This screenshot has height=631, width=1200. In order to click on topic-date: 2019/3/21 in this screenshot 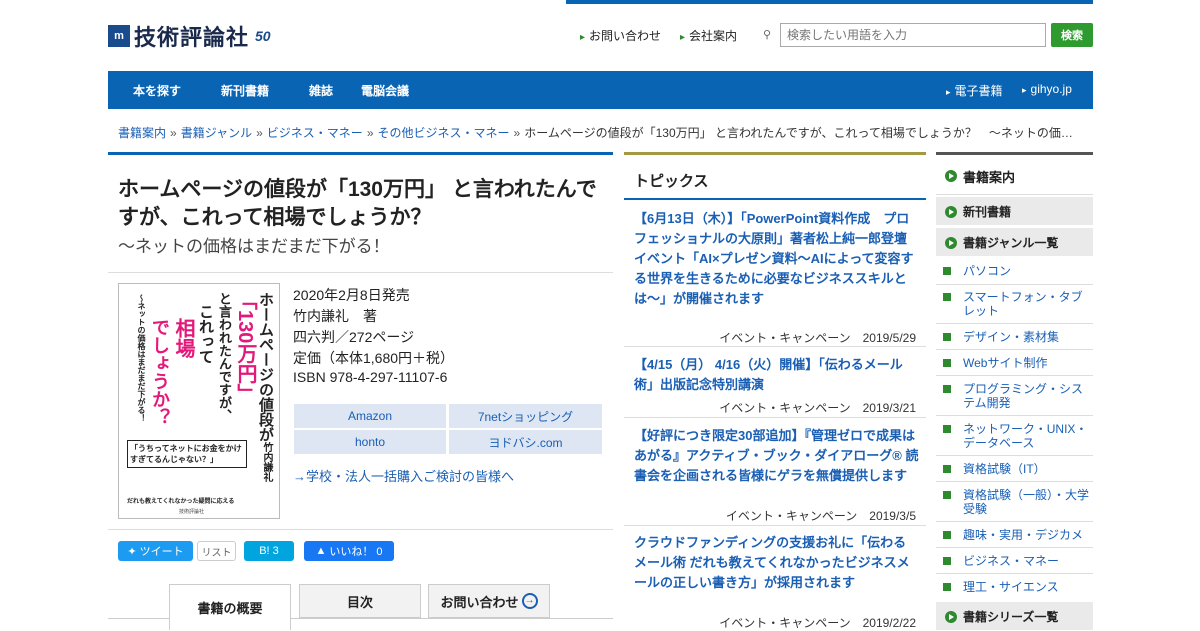, I will do `click(889, 408)`.